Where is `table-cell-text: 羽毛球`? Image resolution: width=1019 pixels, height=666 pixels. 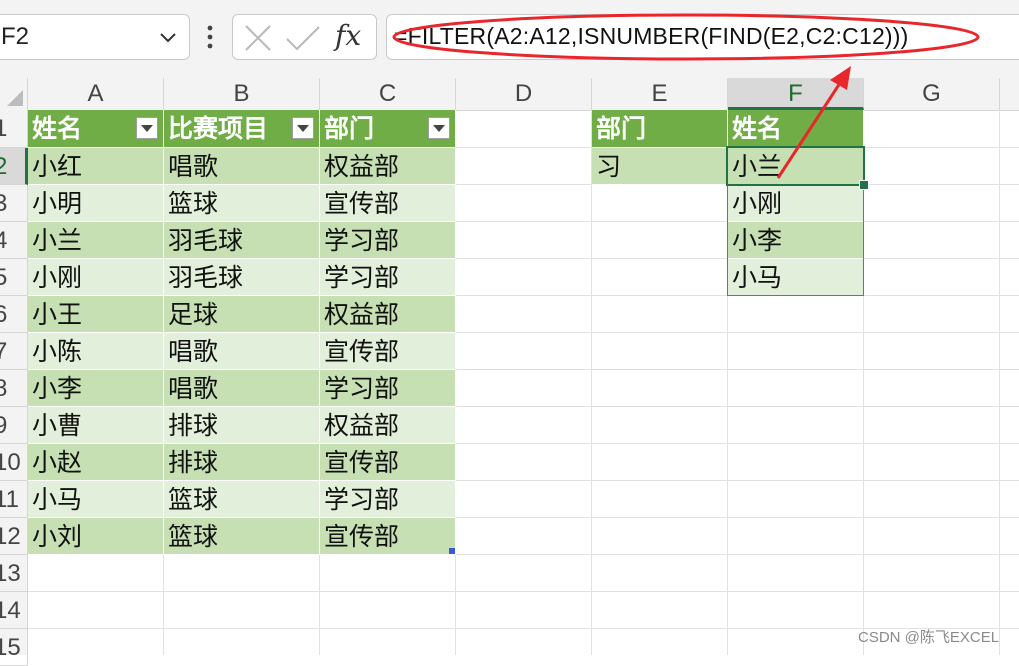
table-cell-text: 羽毛球 is located at coordinates (206, 240).